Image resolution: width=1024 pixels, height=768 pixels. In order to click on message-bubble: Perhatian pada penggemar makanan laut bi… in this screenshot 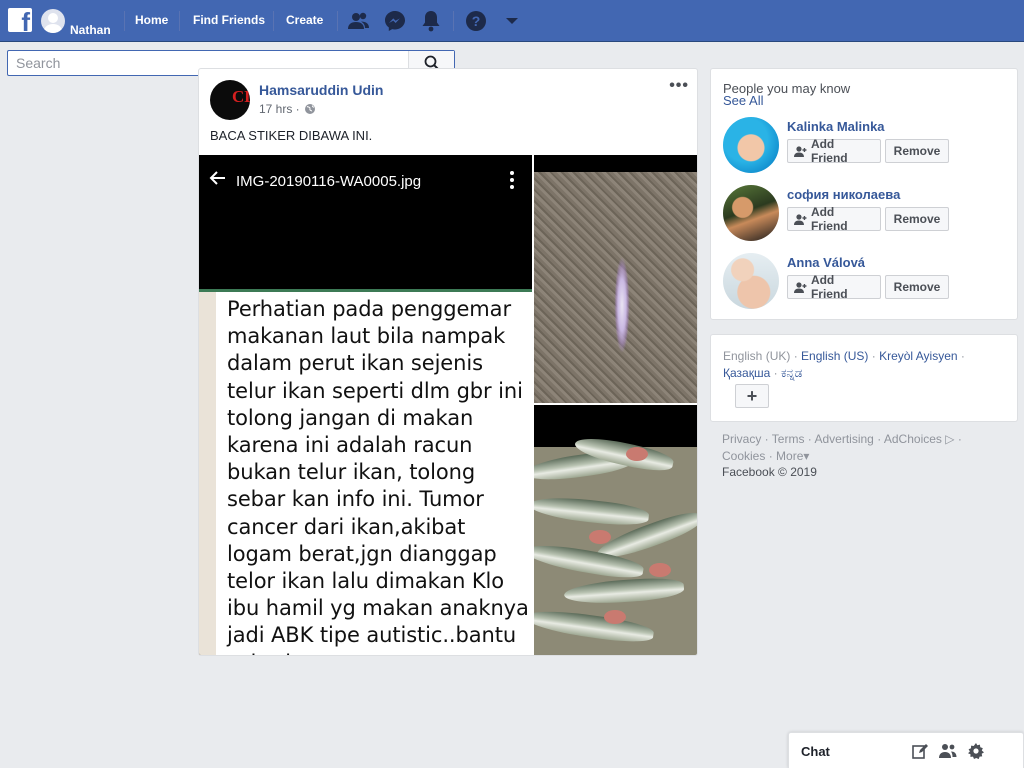, I will do `click(374, 473)`.